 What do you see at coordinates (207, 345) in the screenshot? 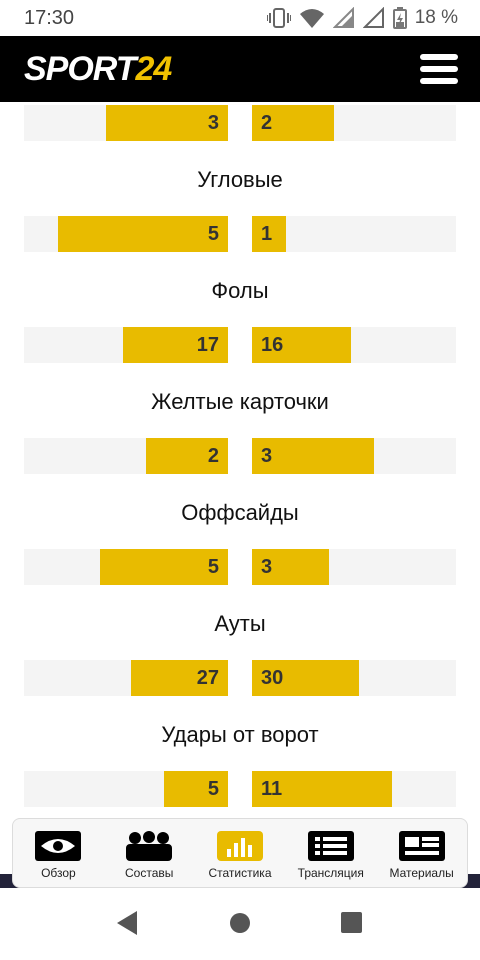
I see `home-value: 17` at bounding box center [207, 345].